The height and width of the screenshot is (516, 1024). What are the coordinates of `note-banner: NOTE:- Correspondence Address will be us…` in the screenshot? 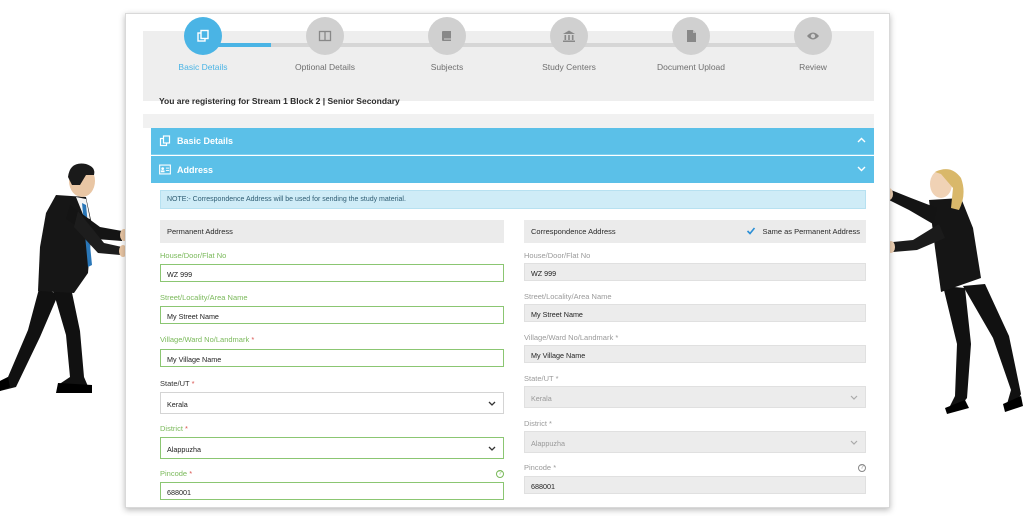 It's located at (513, 199).